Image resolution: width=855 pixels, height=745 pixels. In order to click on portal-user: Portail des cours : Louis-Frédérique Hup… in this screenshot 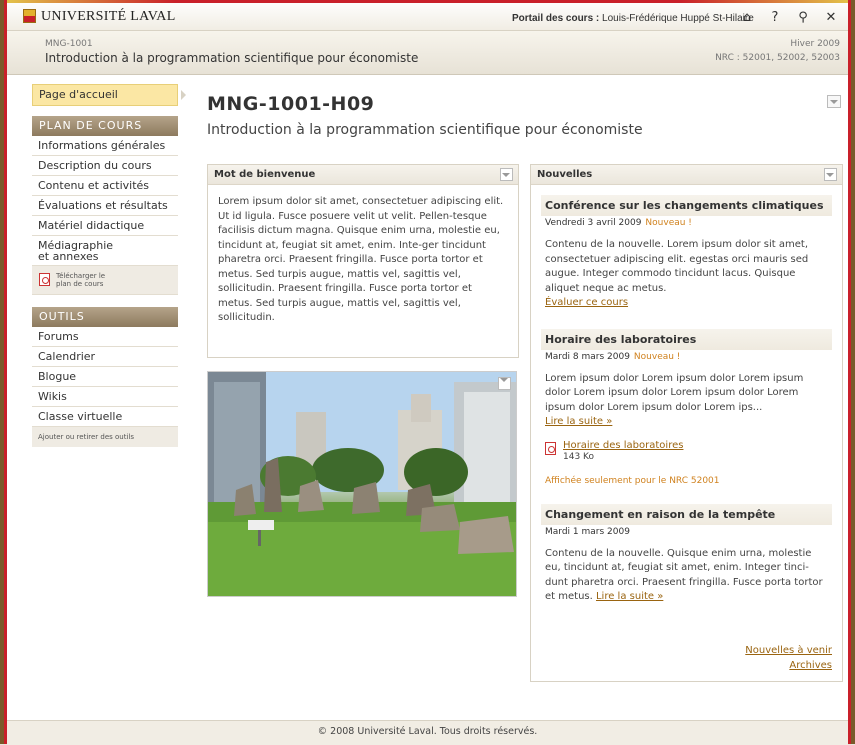, I will do `click(633, 18)`.